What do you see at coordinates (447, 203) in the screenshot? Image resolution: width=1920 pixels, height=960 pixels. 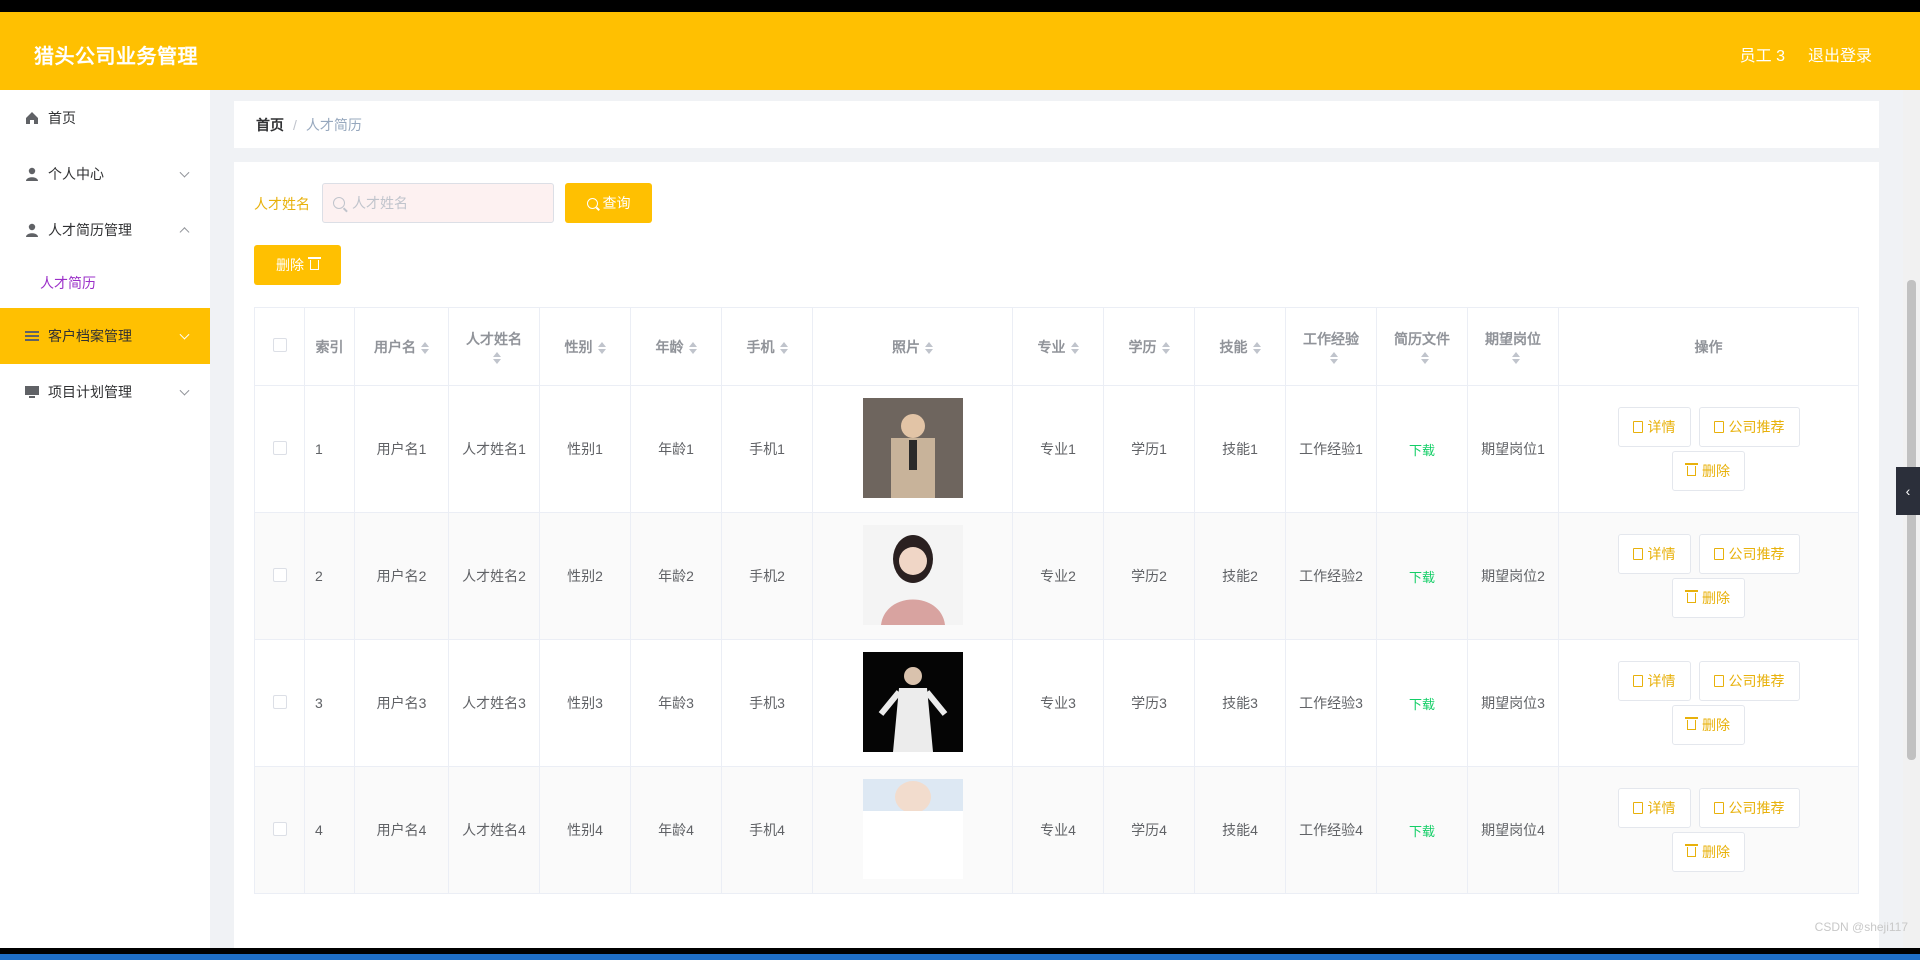 I see `search-input` at bounding box center [447, 203].